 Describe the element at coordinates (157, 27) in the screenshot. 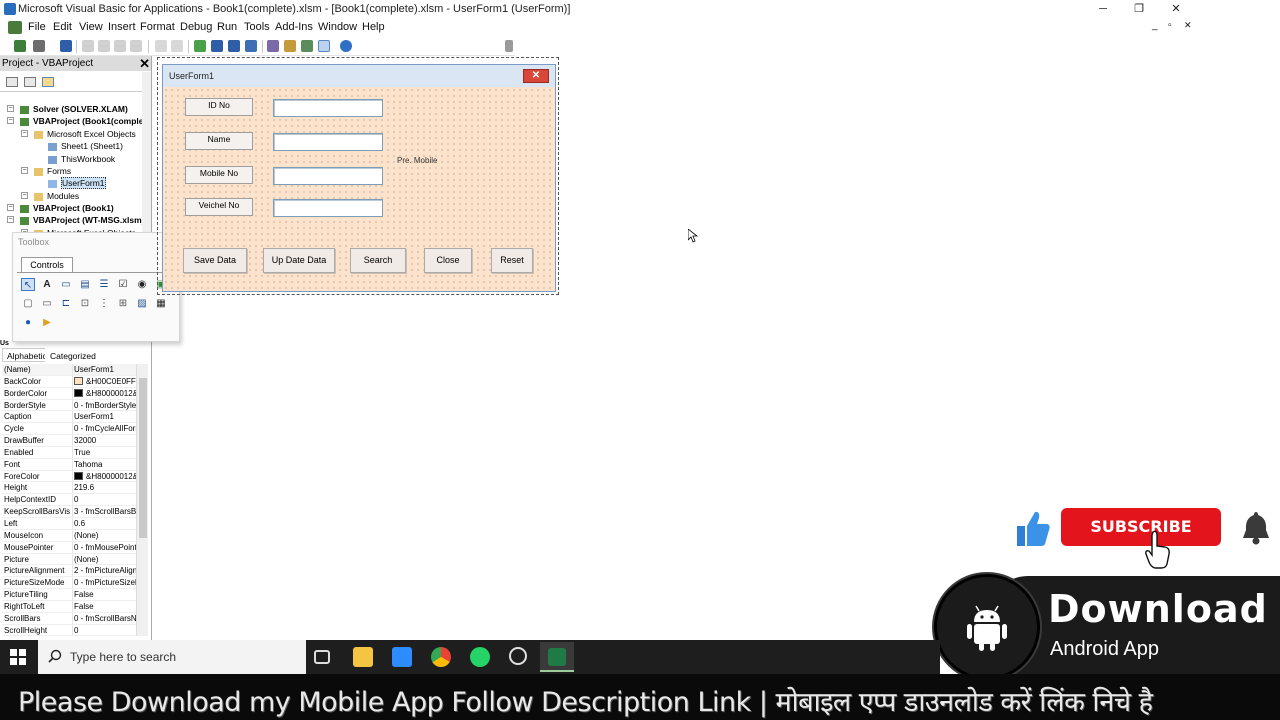

I see `menu-format: Format` at that location.